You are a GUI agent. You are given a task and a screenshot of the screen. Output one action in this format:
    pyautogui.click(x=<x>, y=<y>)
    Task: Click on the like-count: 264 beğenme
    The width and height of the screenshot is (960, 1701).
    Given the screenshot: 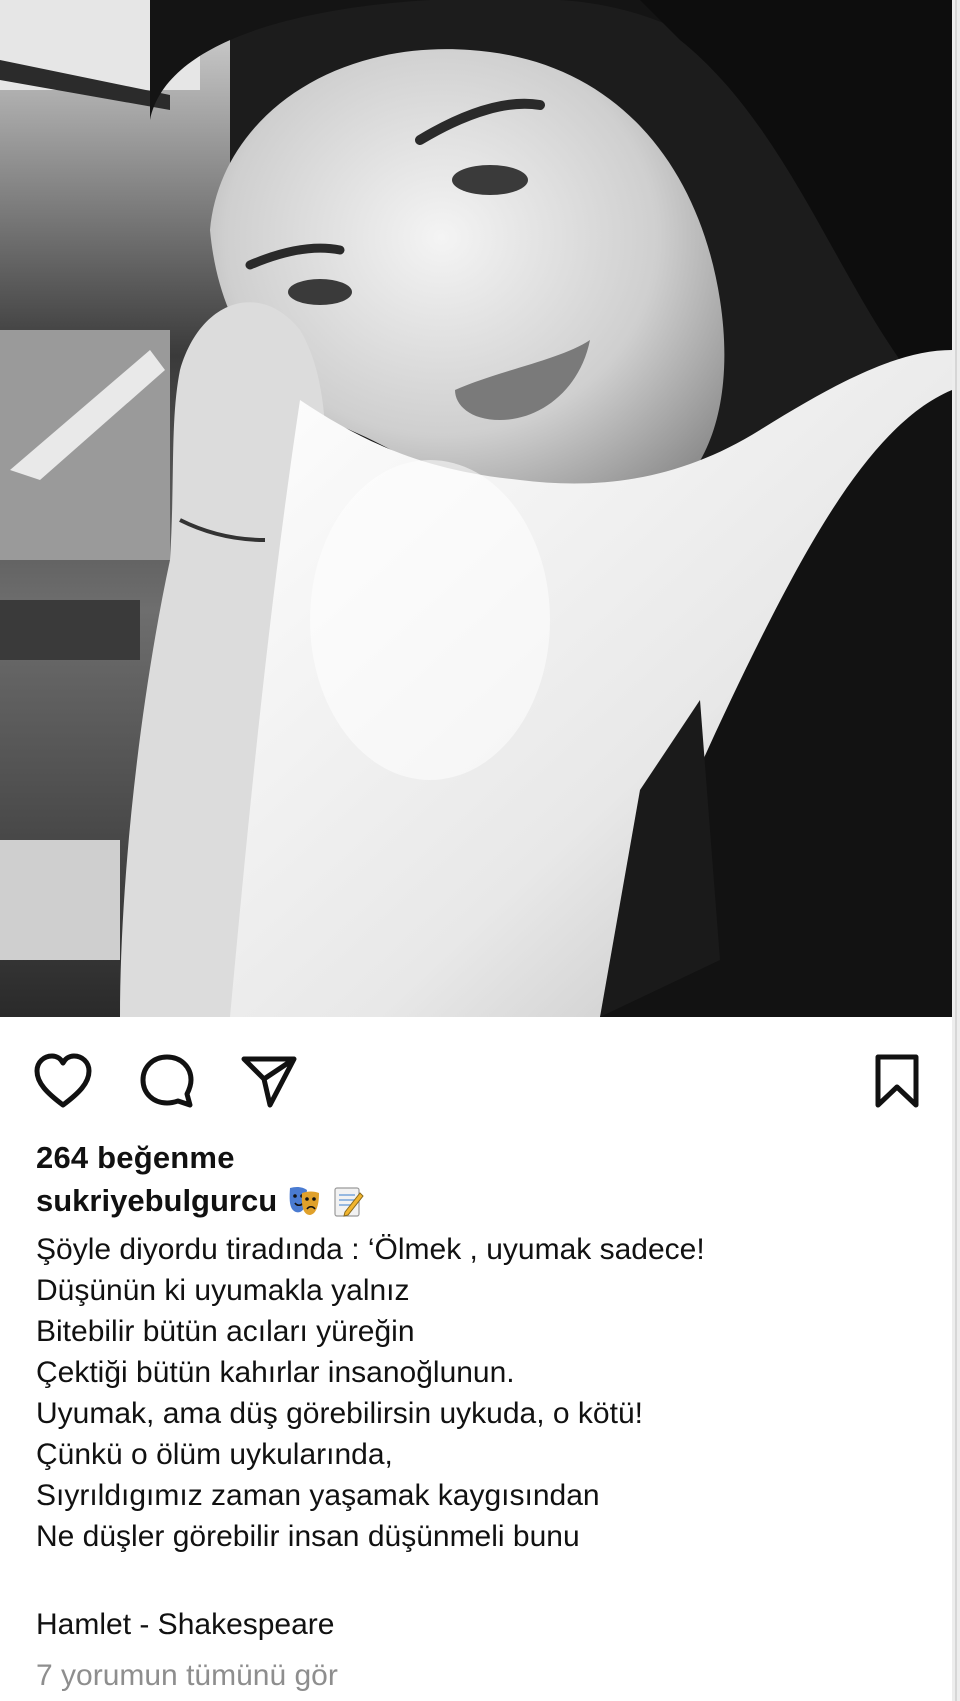 What is the action you would take?
    pyautogui.click(x=135, y=1158)
    